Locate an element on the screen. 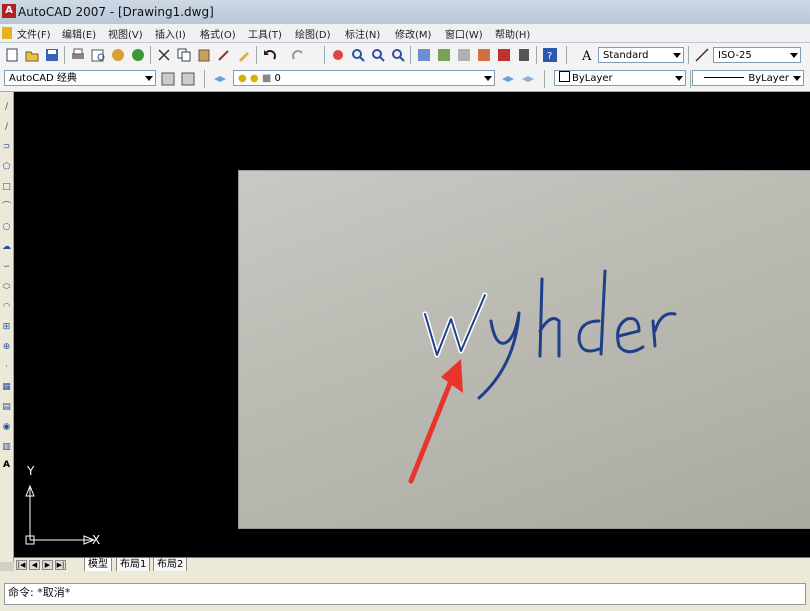 Image resolution: width=810 pixels, height=611 pixels. open-file-icon is located at coordinates (32, 55).